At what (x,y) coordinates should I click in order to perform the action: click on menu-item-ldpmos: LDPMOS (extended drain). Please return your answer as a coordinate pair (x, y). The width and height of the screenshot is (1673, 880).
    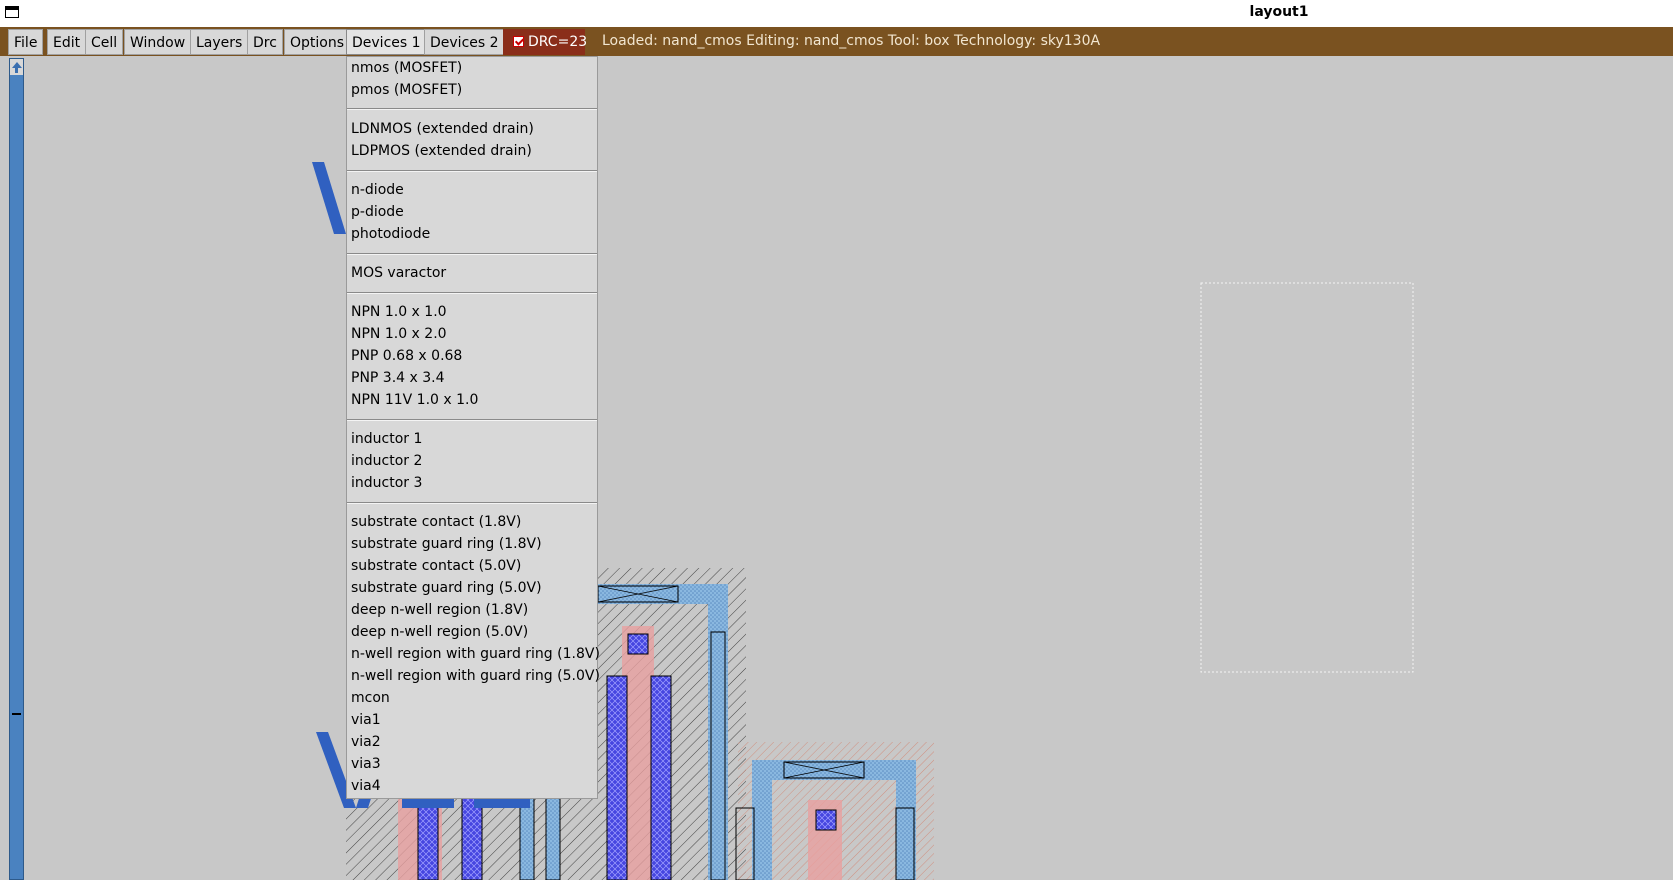
    Looking at the image, I should click on (441, 151).